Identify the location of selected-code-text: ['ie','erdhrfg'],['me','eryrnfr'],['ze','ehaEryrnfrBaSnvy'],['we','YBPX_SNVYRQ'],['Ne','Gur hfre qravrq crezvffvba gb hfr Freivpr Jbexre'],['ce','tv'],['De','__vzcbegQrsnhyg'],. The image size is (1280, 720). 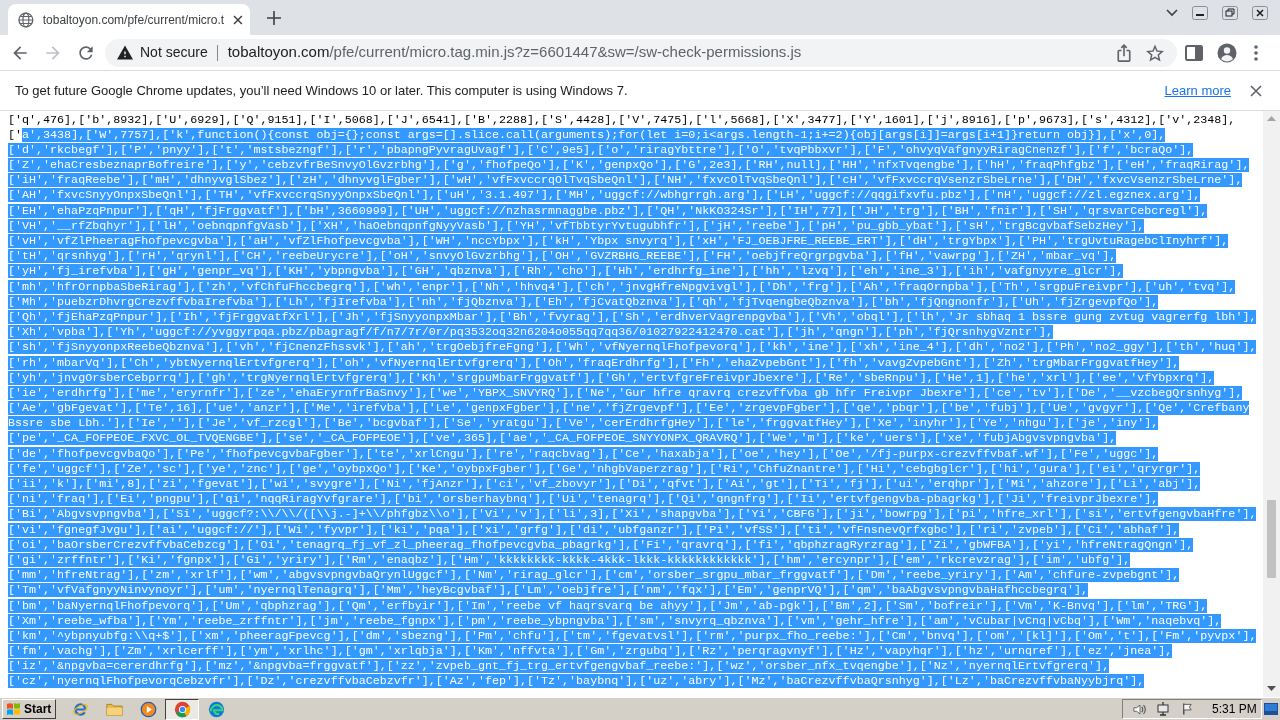
(625, 392).